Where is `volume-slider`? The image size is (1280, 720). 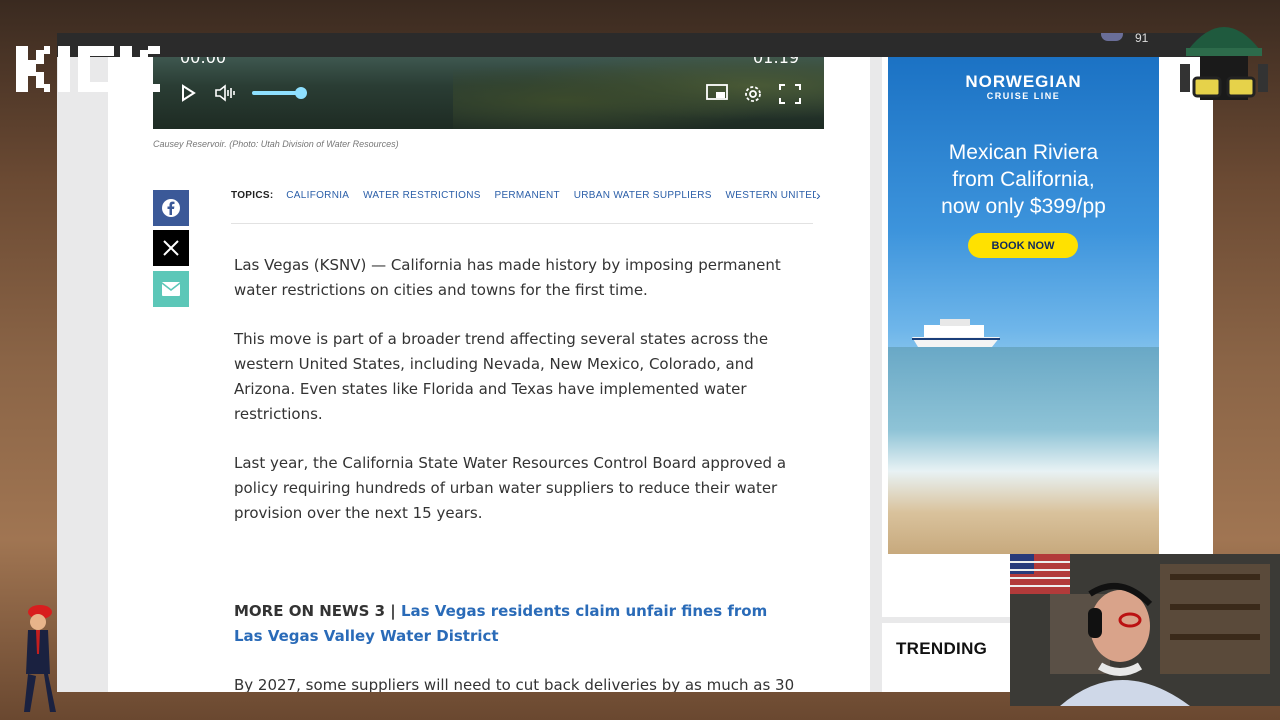 volume-slider is located at coordinates (276, 93).